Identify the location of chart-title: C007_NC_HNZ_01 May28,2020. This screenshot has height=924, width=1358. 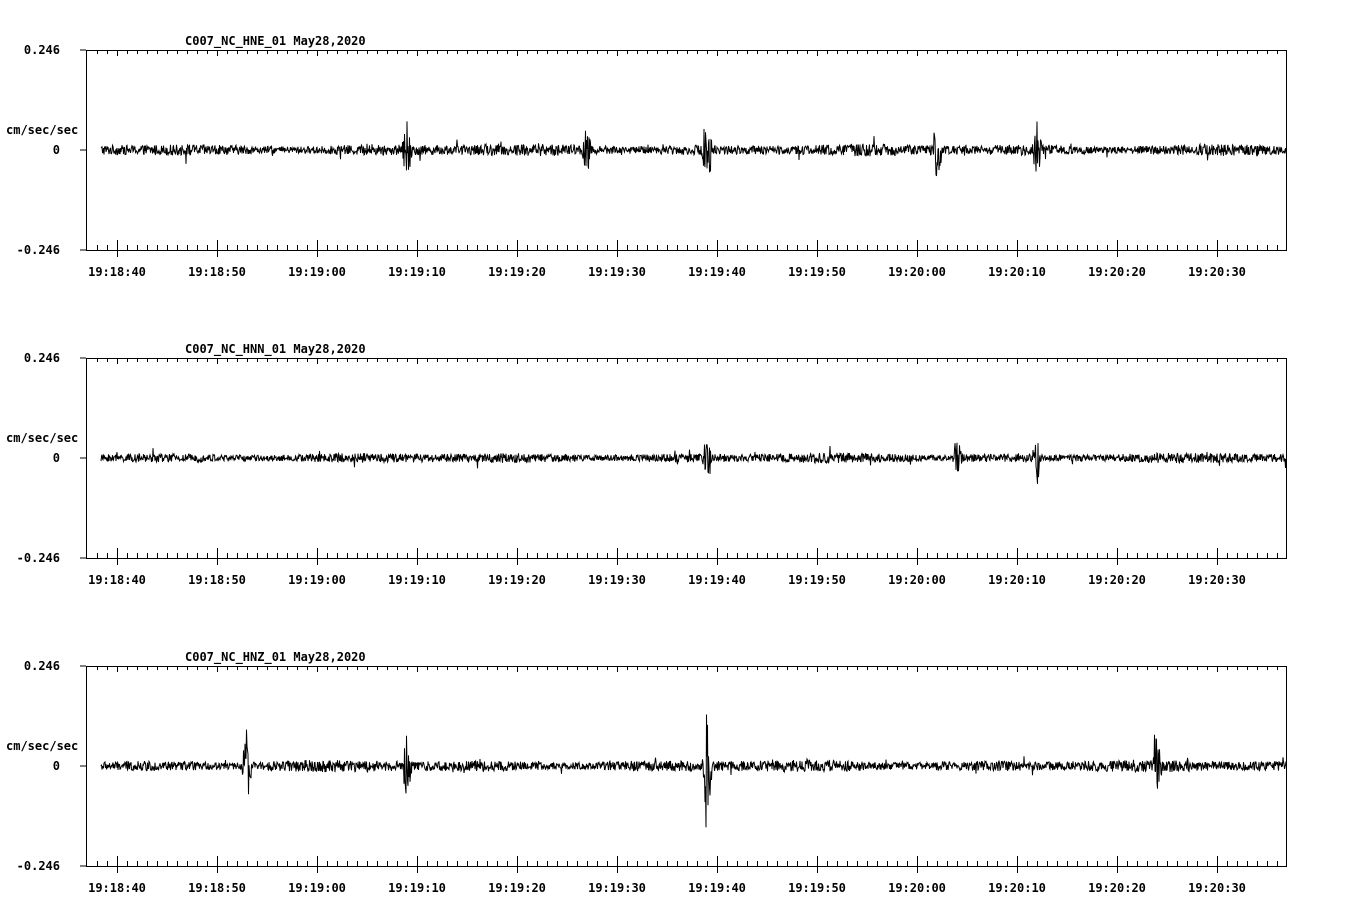
(275, 657).